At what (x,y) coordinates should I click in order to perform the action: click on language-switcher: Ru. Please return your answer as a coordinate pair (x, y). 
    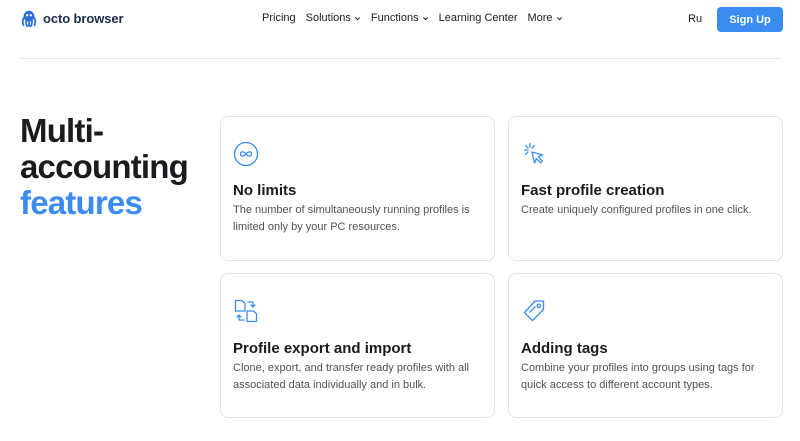
    Looking at the image, I should click on (695, 19).